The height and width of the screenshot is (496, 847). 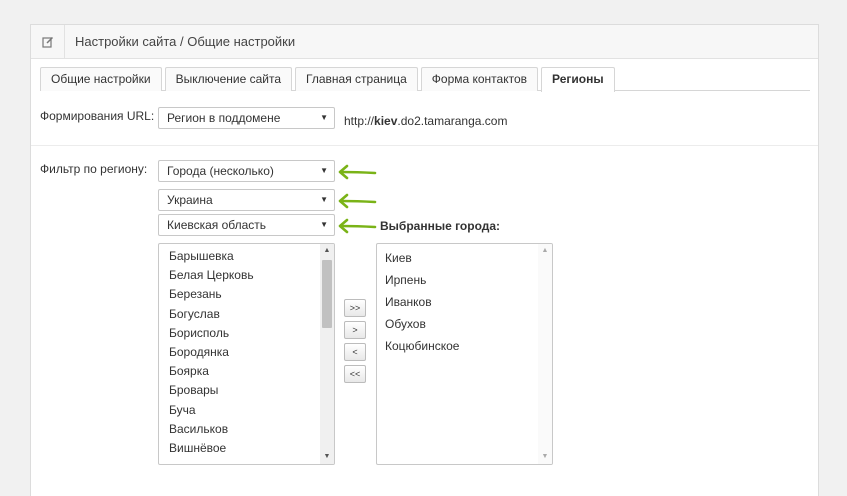 What do you see at coordinates (251, 335) in the screenshot?
I see `list-item: Борисполь` at bounding box center [251, 335].